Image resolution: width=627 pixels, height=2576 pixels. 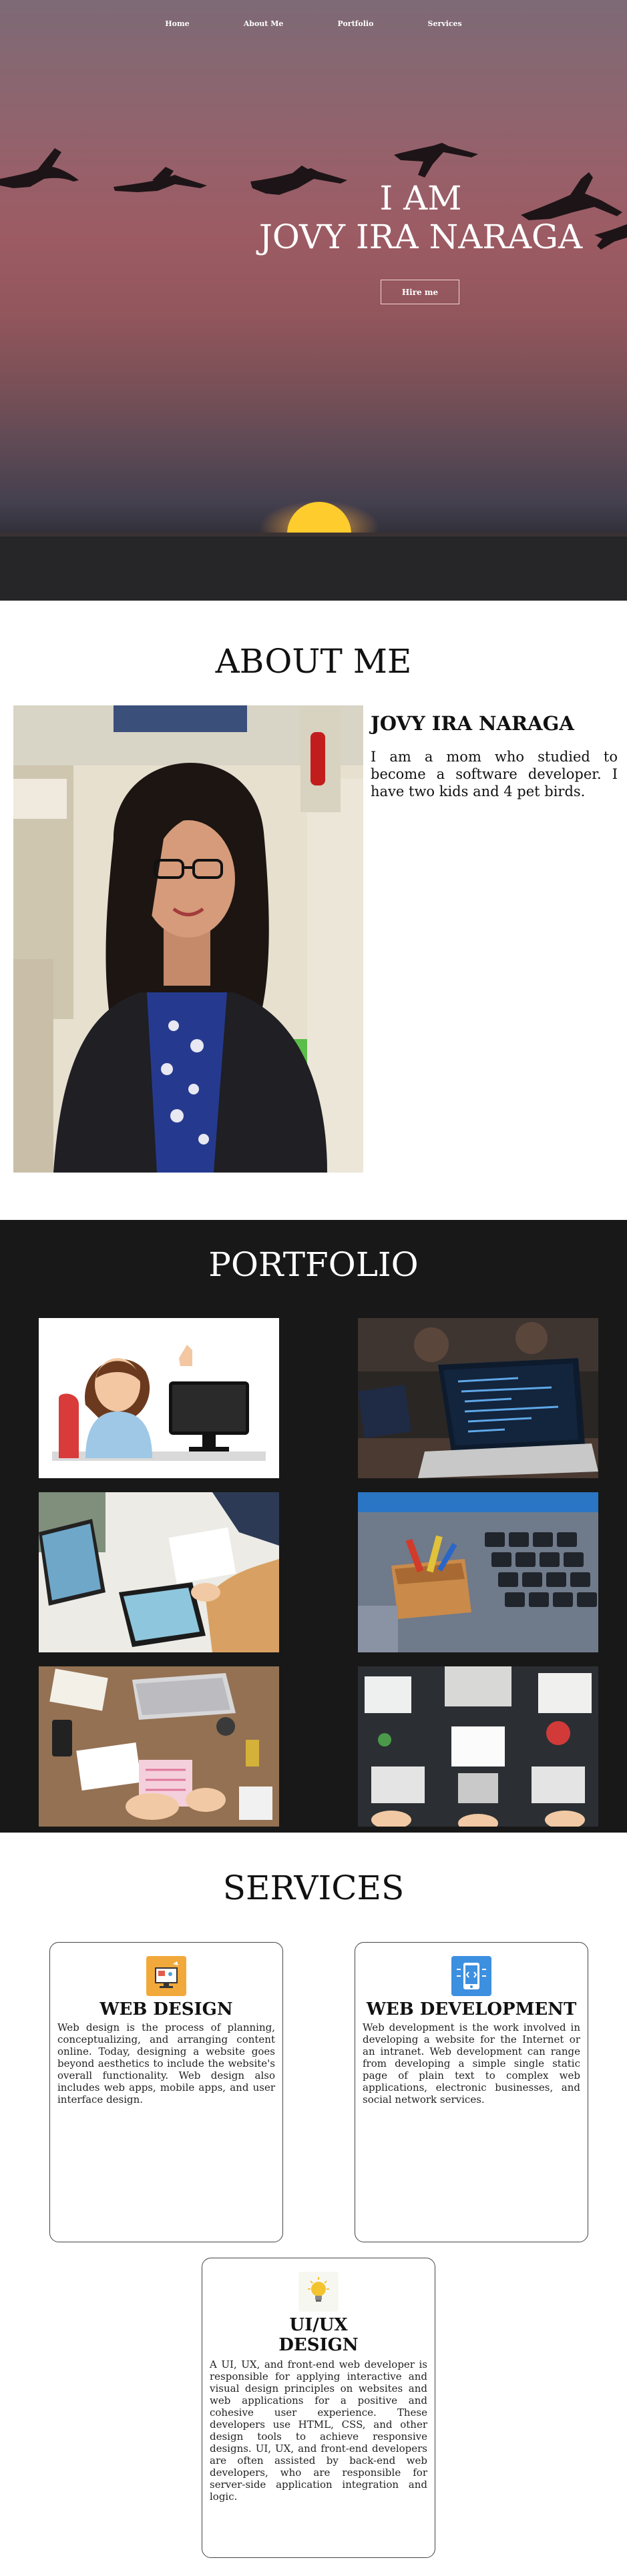 I want to click on service-title-web-development: WEB DEVELOPMENT, so click(x=471, y=2009).